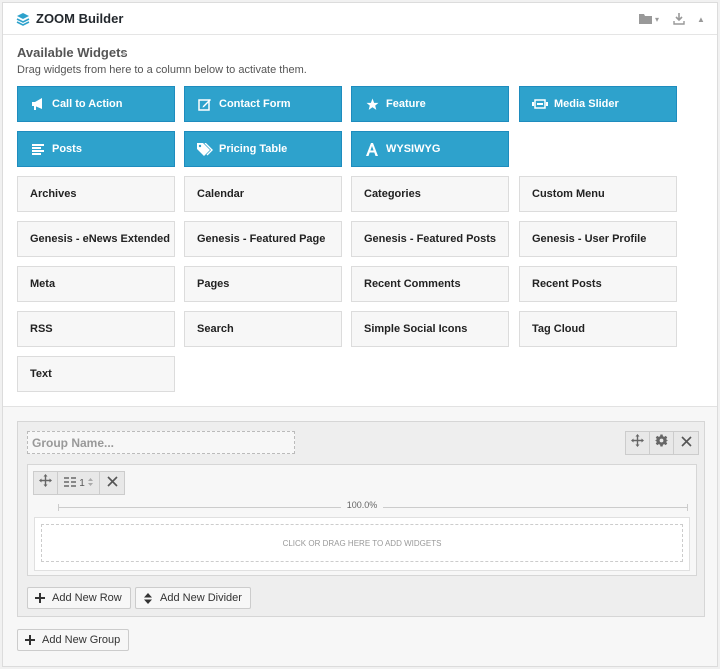 Image resolution: width=720 pixels, height=669 pixels. I want to click on group-settings-button, so click(662, 443).